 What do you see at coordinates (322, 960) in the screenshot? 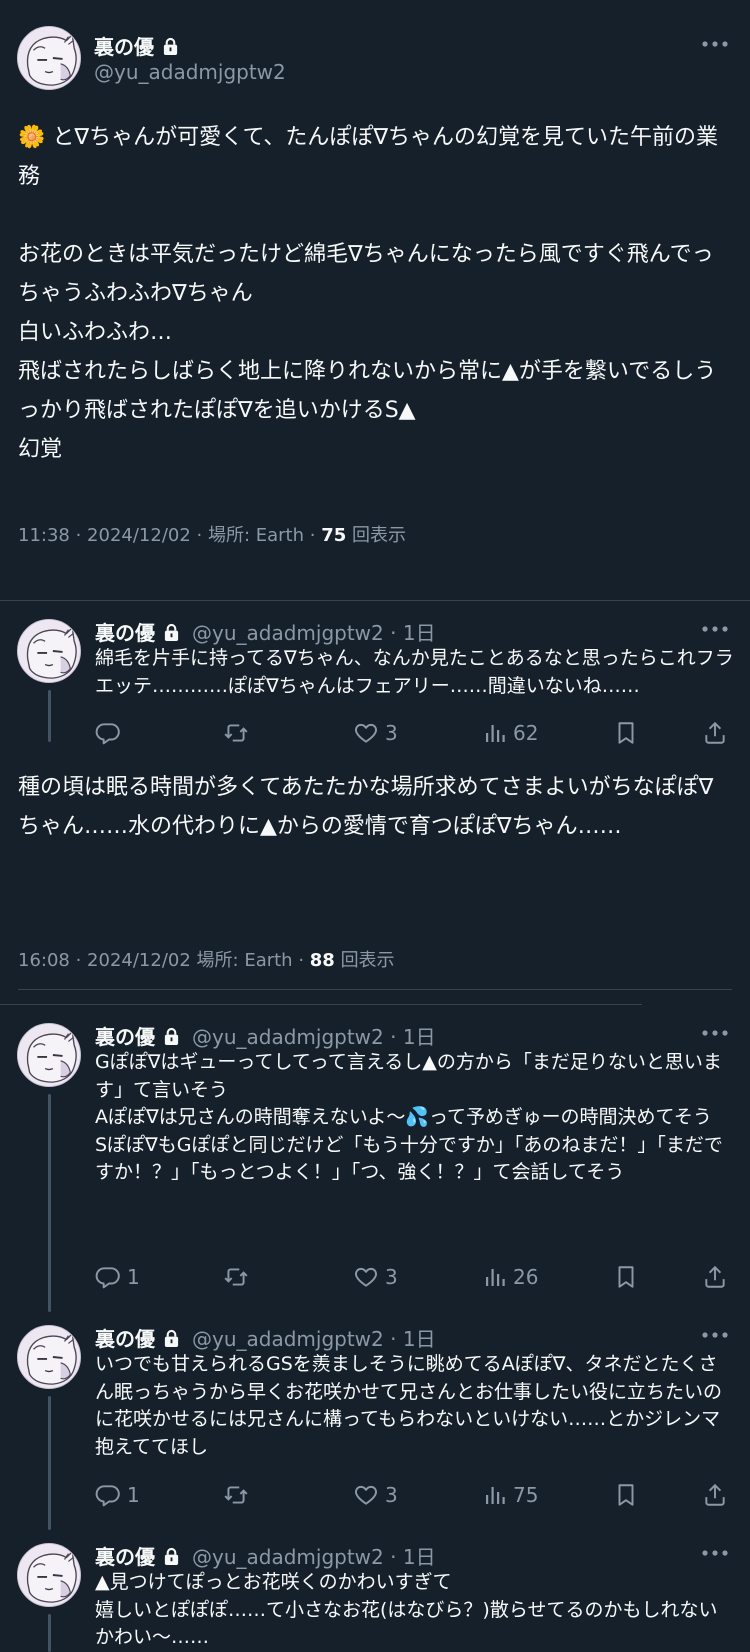
I see `post-views-count: 88` at bounding box center [322, 960].